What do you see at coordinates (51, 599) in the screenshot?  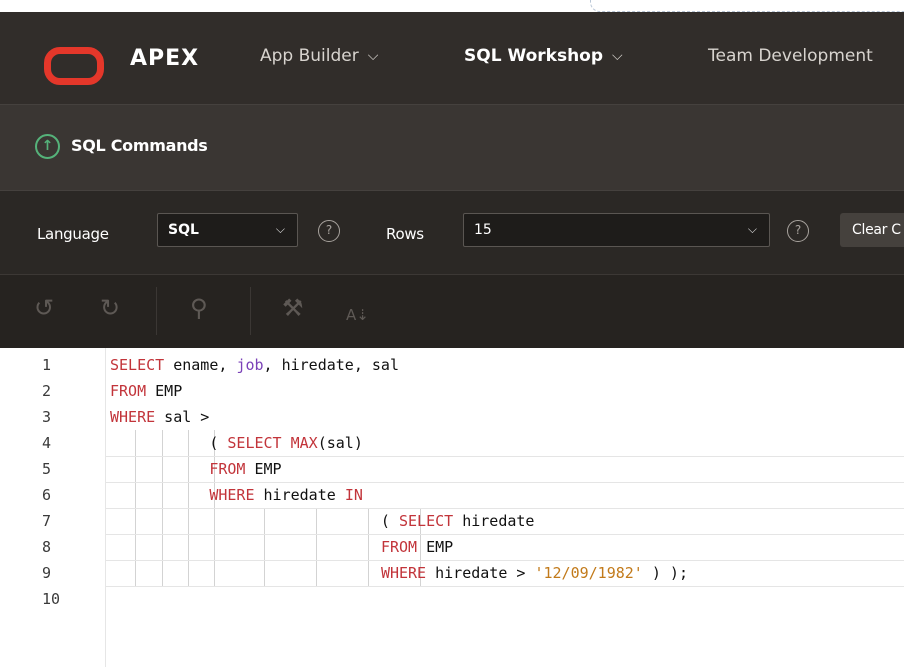 I see `line-number: 10` at bounding box center [51, 599].